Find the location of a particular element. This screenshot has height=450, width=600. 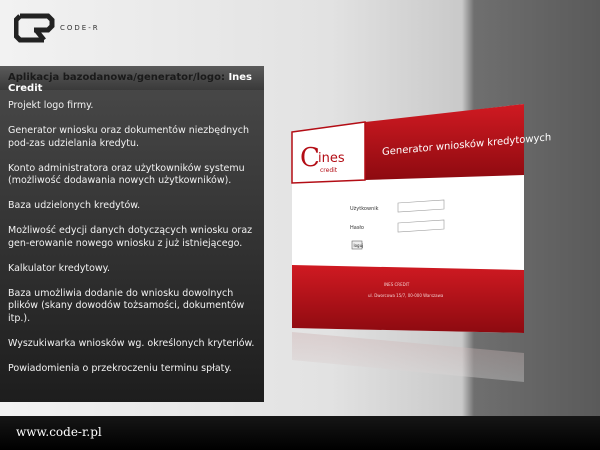

mockup-user-label: Użytkownik is located at coordinates (364, 209).